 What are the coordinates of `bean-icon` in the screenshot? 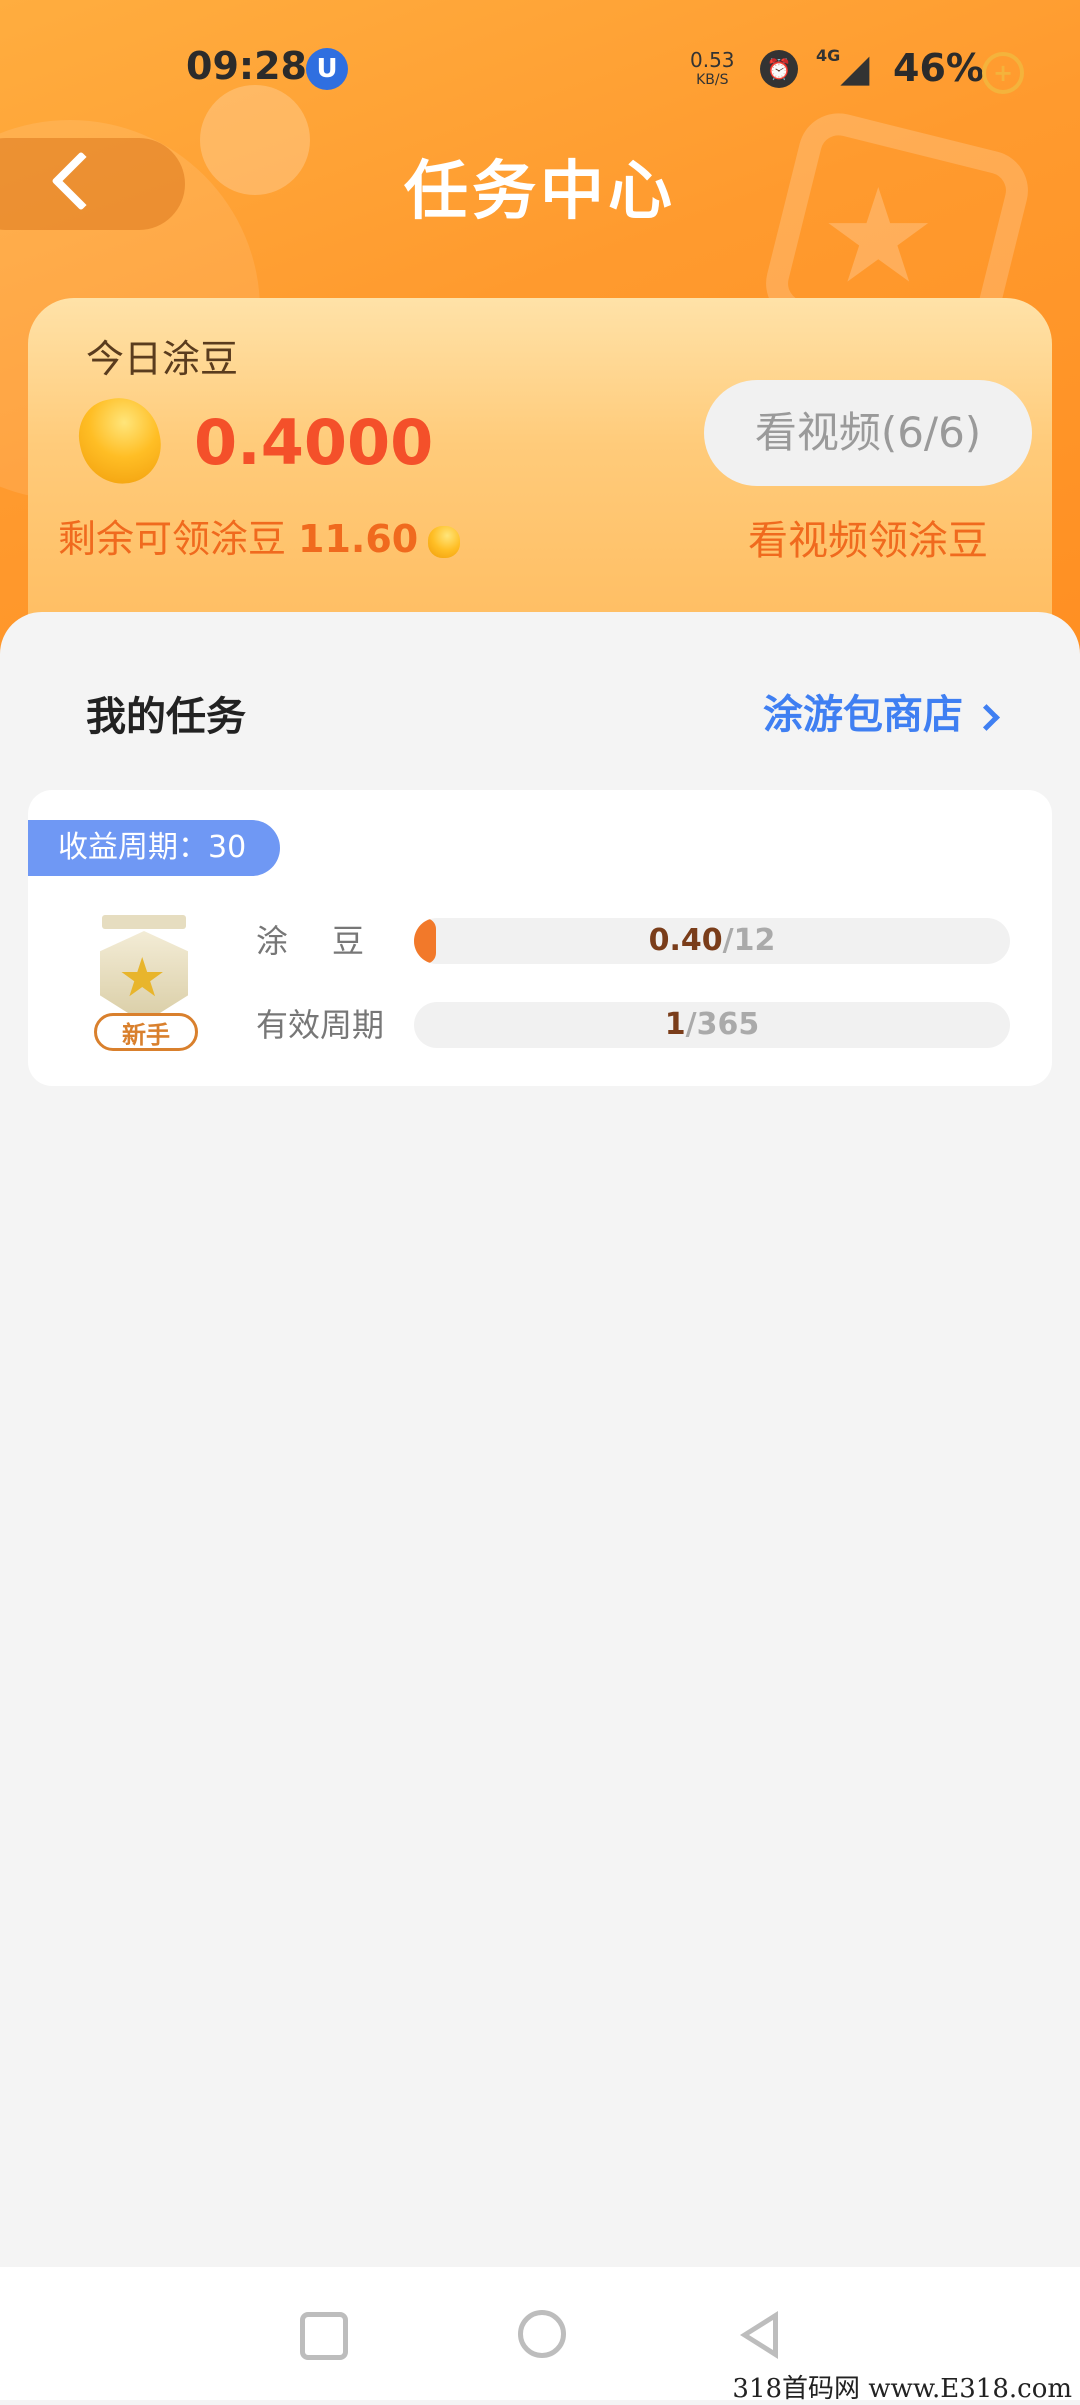 It's located at (120, 441).